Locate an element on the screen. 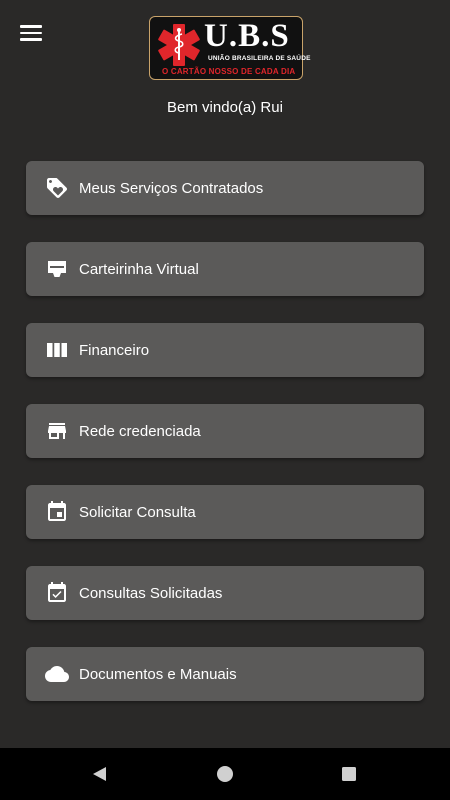 This screenshot has width=450, height=800. hamburger-menu-button is located at coordinates (31, 33).